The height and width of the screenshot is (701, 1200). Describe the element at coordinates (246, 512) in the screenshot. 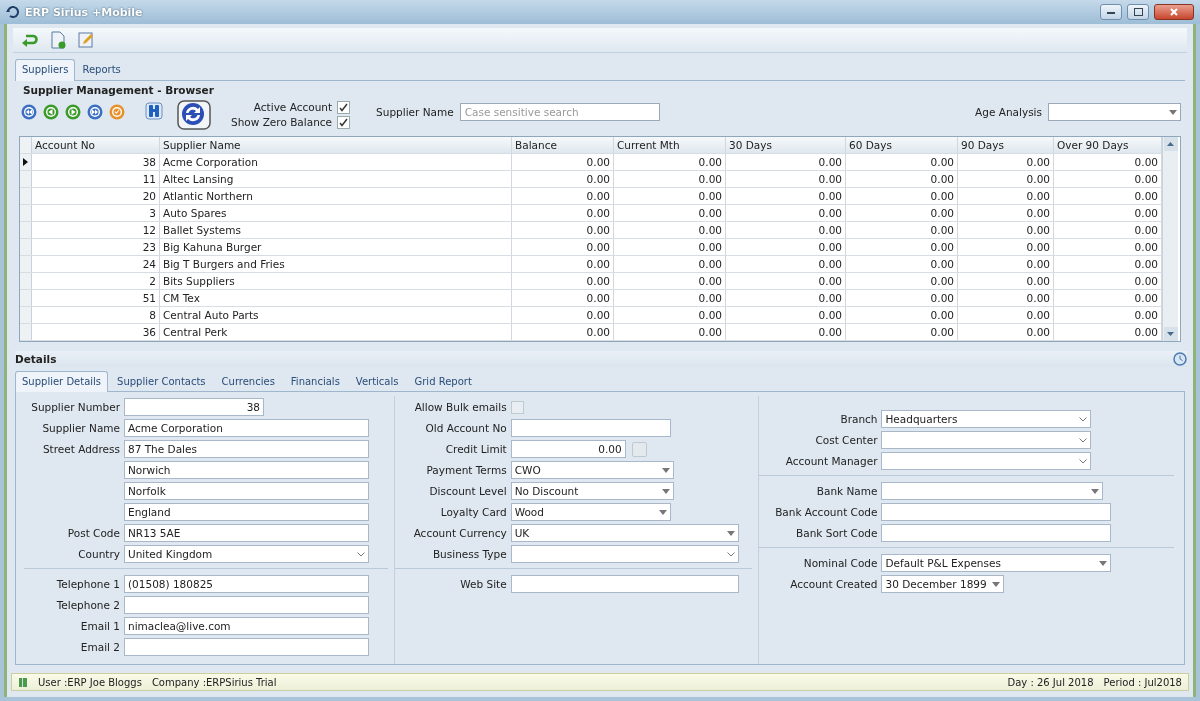

I see `input-field: England` at that location.